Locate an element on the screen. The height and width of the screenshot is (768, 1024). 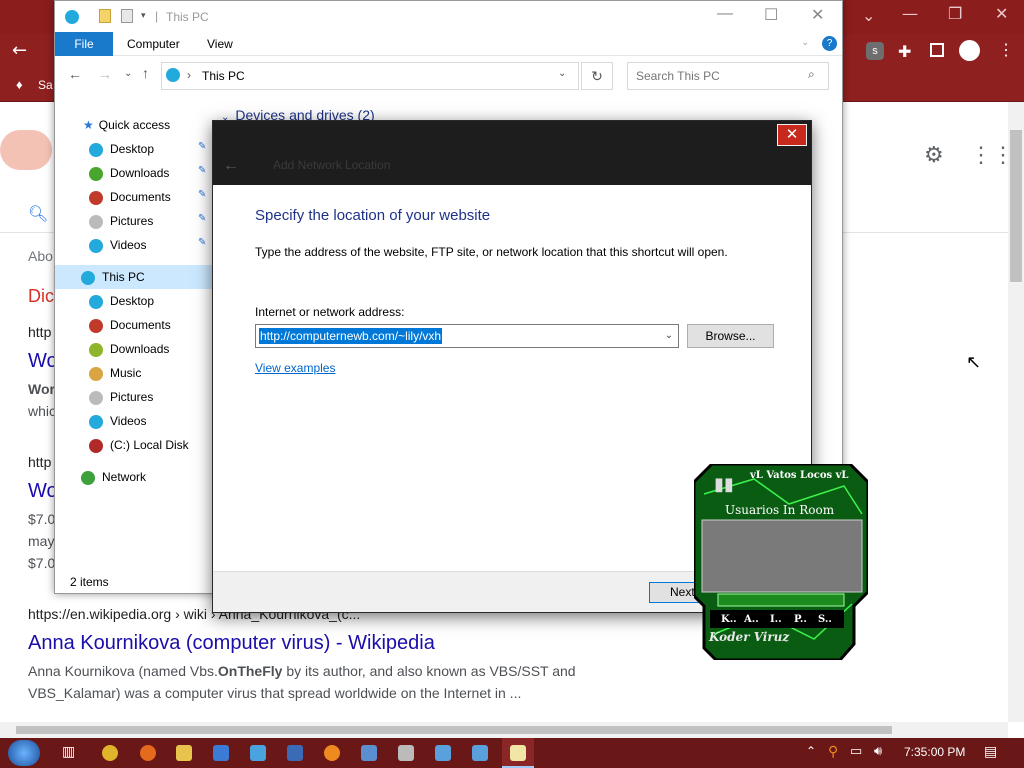
help-icon: ? is located at coordinates (829, 43).